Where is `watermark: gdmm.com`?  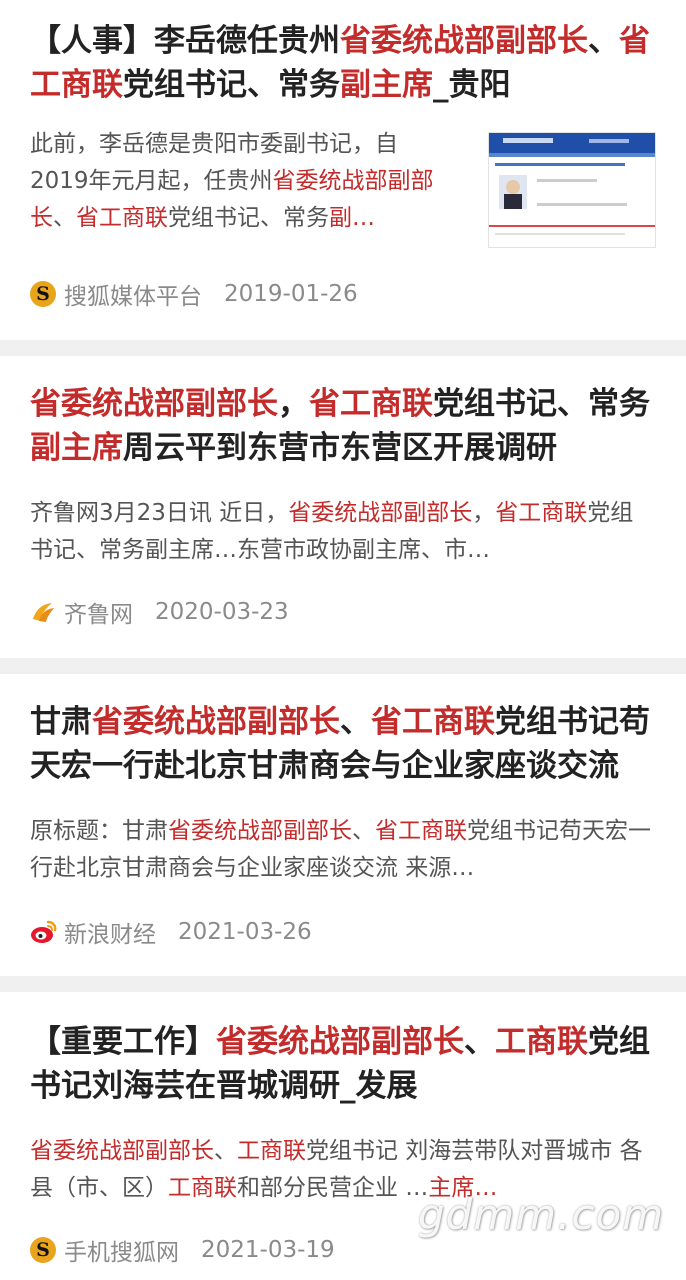
watermark: gdmm.com is located at coordinates (541, 1214).